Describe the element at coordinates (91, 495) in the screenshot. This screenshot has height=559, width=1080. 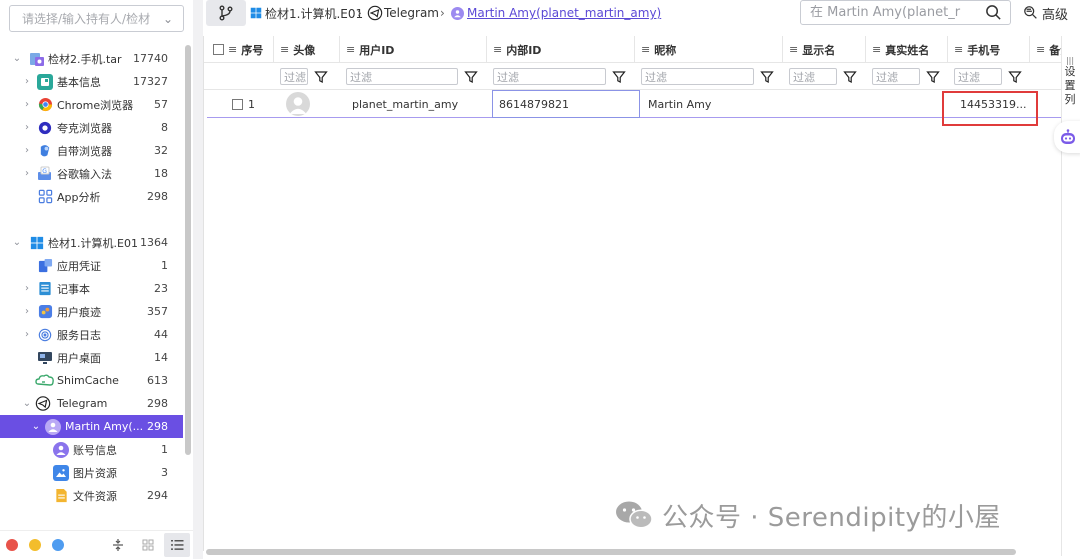
I see `tree-node-file-resources: 文件资源 294` at that location.